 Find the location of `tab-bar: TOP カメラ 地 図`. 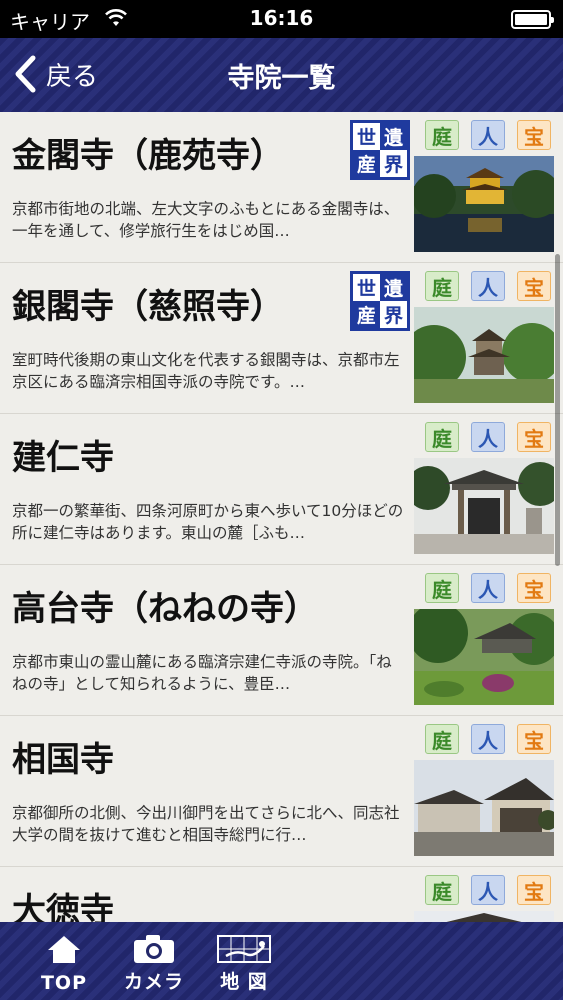

tab-bar: TOP カメラ 地 図 is located at coordinates (281, 961).